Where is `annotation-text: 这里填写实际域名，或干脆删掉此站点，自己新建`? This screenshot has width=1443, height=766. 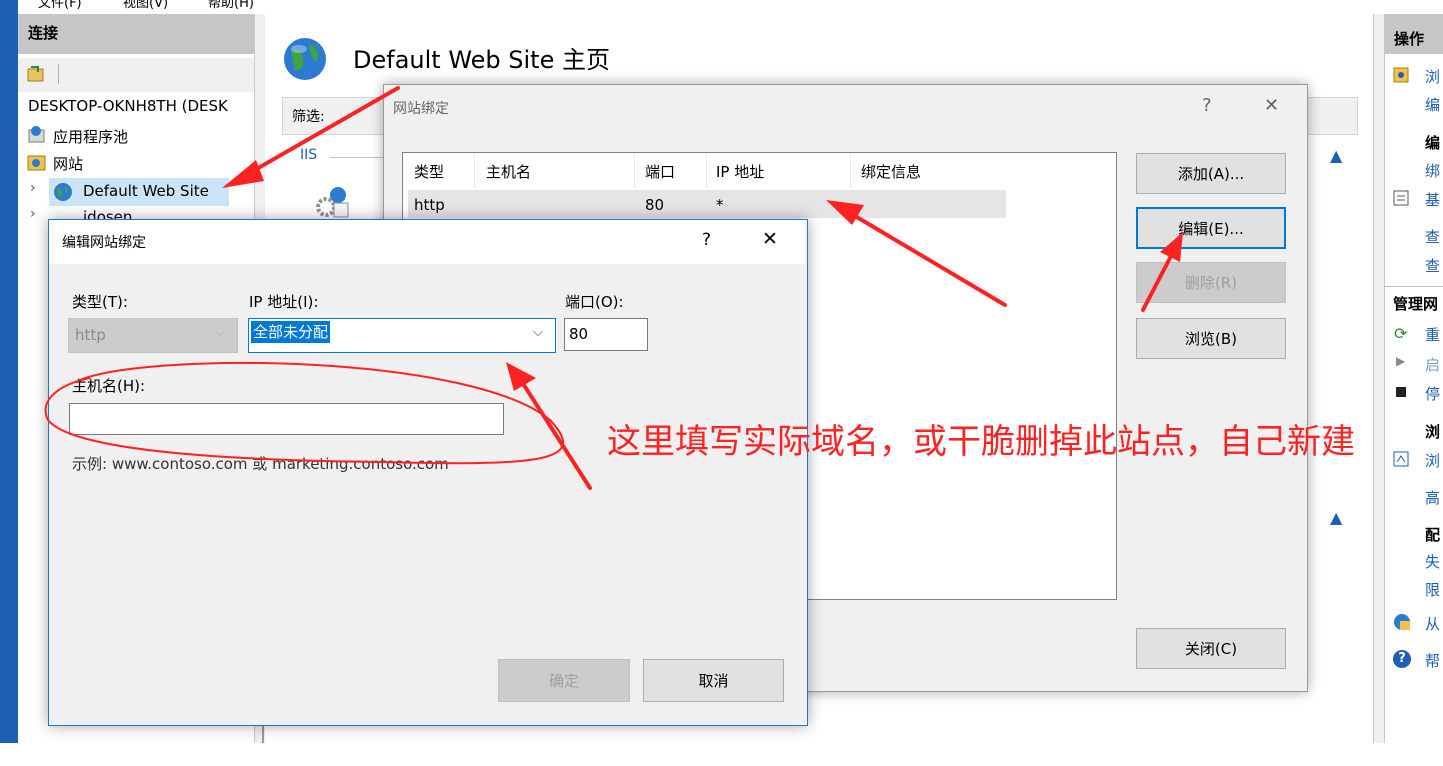 annotation-text: 这里填写实际域名，或干脆删掉此站点，自己新建 is located at coordinates (981, 442).